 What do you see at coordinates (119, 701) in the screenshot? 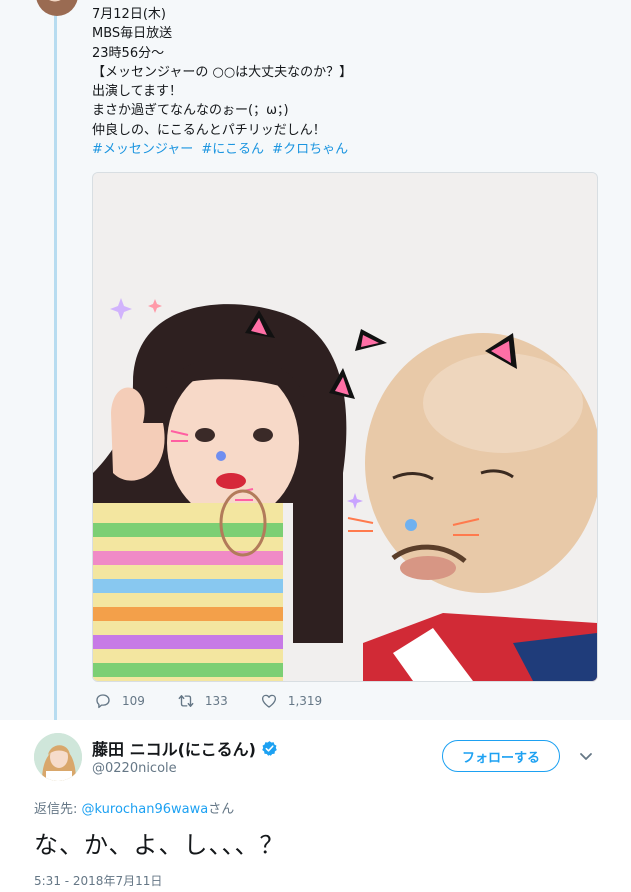
I see `reply-action: 109` at bounding box center [119, 701].